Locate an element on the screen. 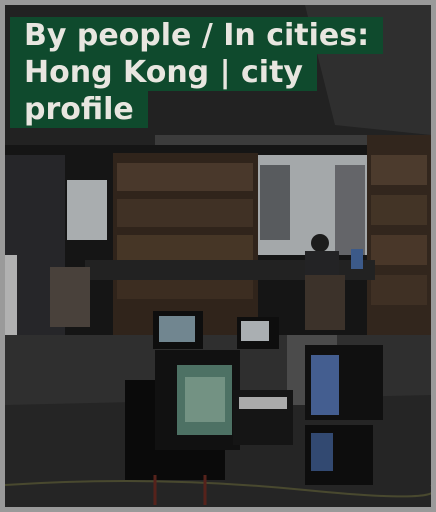 This screenshot has height=512, width=436. title-line-2: Hong Kong | city is located at coordinates (163, 72).